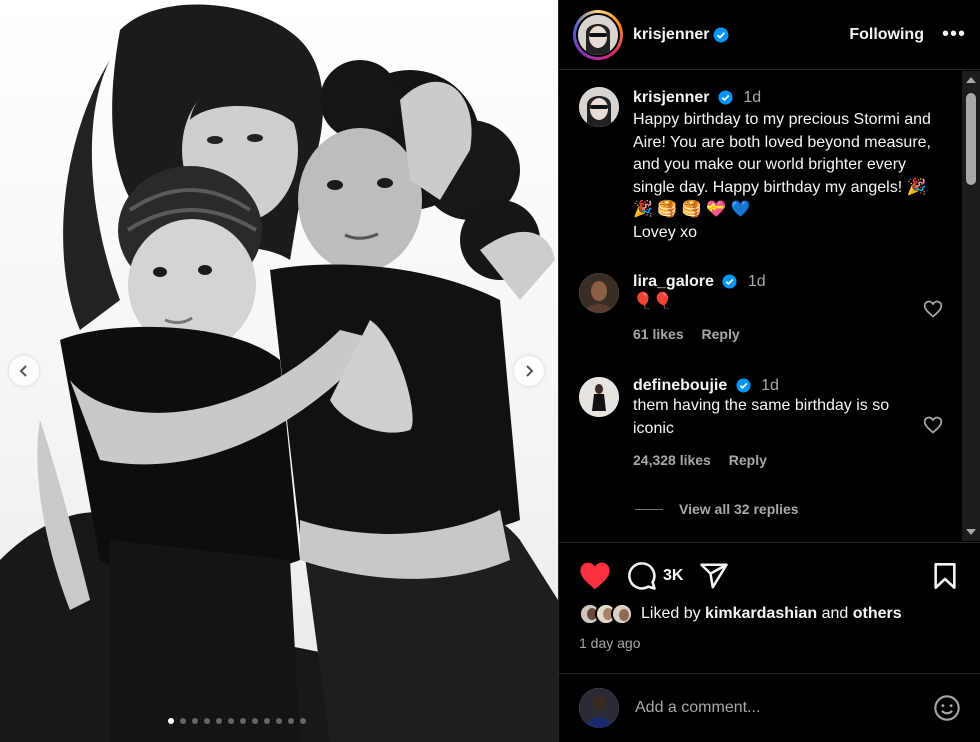 Image resolution: width=980 pixels, height=742 pixels. I want to click on share-icon, so click(714, 576).